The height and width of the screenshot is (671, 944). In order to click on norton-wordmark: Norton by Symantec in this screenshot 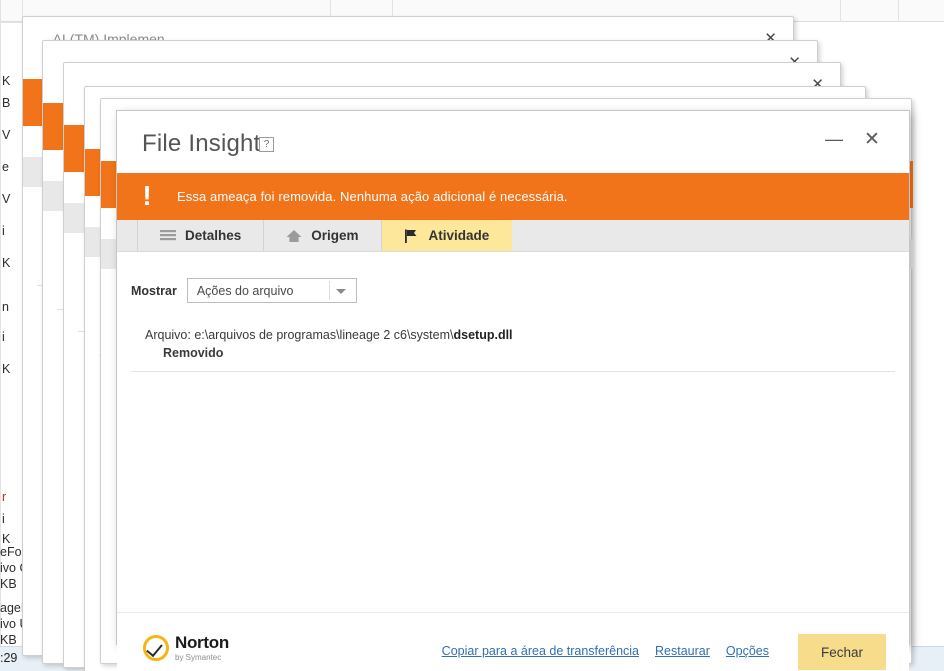, I will do `click(202, 648)`.